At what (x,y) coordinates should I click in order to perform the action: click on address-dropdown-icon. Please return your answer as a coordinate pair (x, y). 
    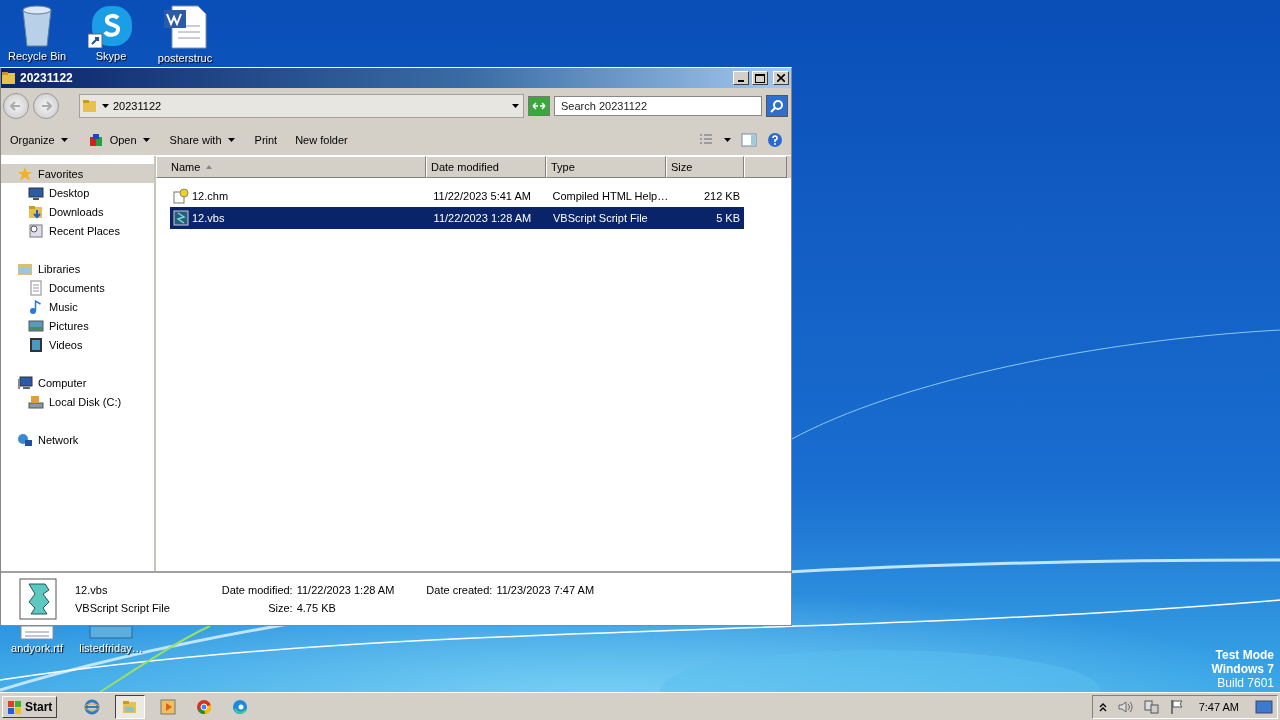
    Looking at the image, I should click on (515, 106).